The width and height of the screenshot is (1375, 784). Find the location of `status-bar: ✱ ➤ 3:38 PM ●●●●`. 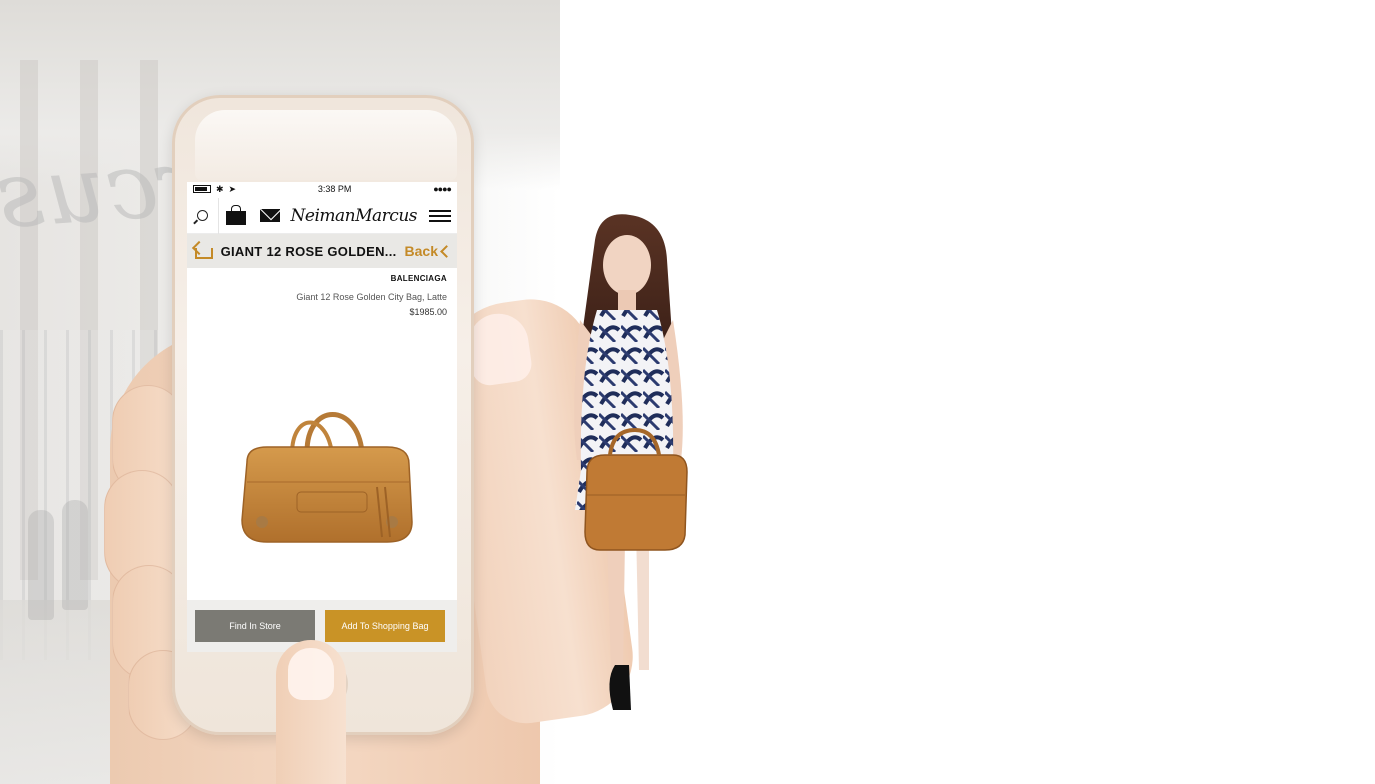

status-bar: ✱ ➤ 3:38 PM ●●●● is located at coordinates (322, 189).